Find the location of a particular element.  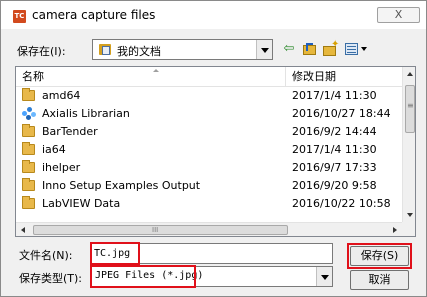

file-name: Inno Setup Examples Output is located at coordinates (121, 185).